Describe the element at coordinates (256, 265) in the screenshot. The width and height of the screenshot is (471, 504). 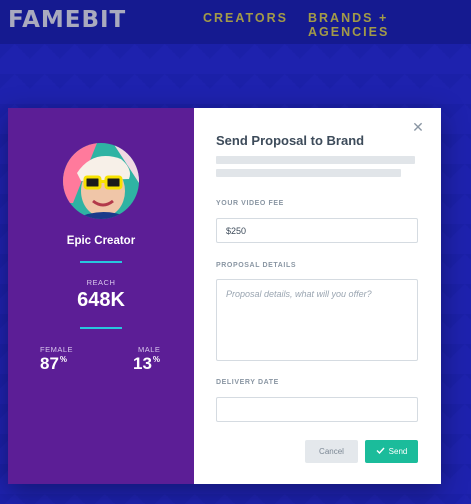
I see `proposal-details-label: PROPOSAL DETAILS` at that location.